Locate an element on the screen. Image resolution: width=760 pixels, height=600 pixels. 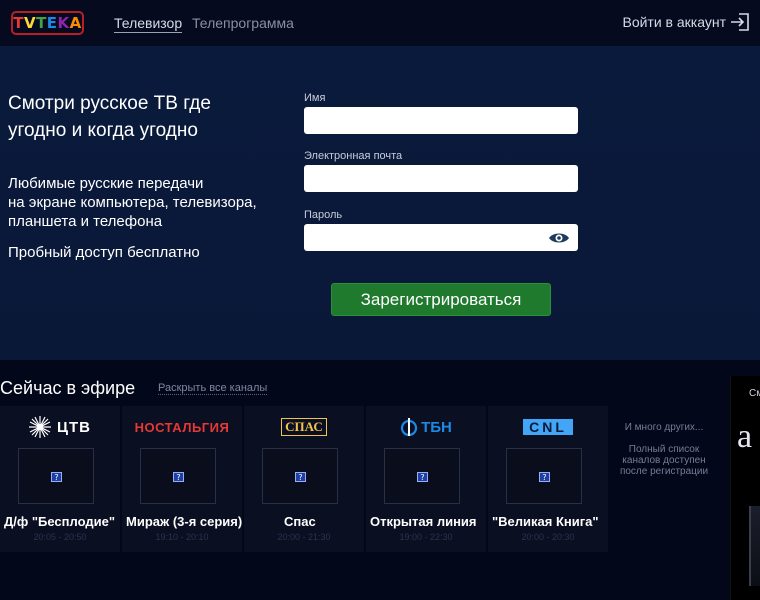
channel-card: ТБН ? Открытая линия 19:00 - 22:30 is located at coordinates (426, 479).